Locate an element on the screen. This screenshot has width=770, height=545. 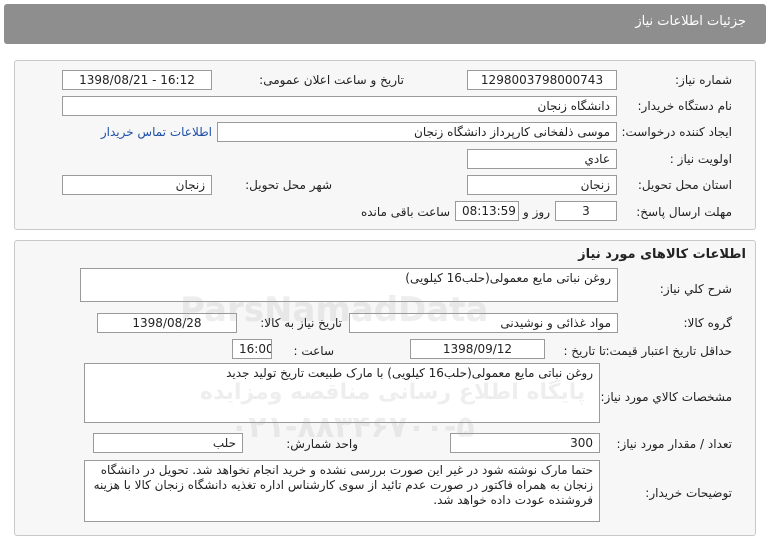
page-title: جزئیات اطلاعات نیاز is located at coordinates (690, 21).